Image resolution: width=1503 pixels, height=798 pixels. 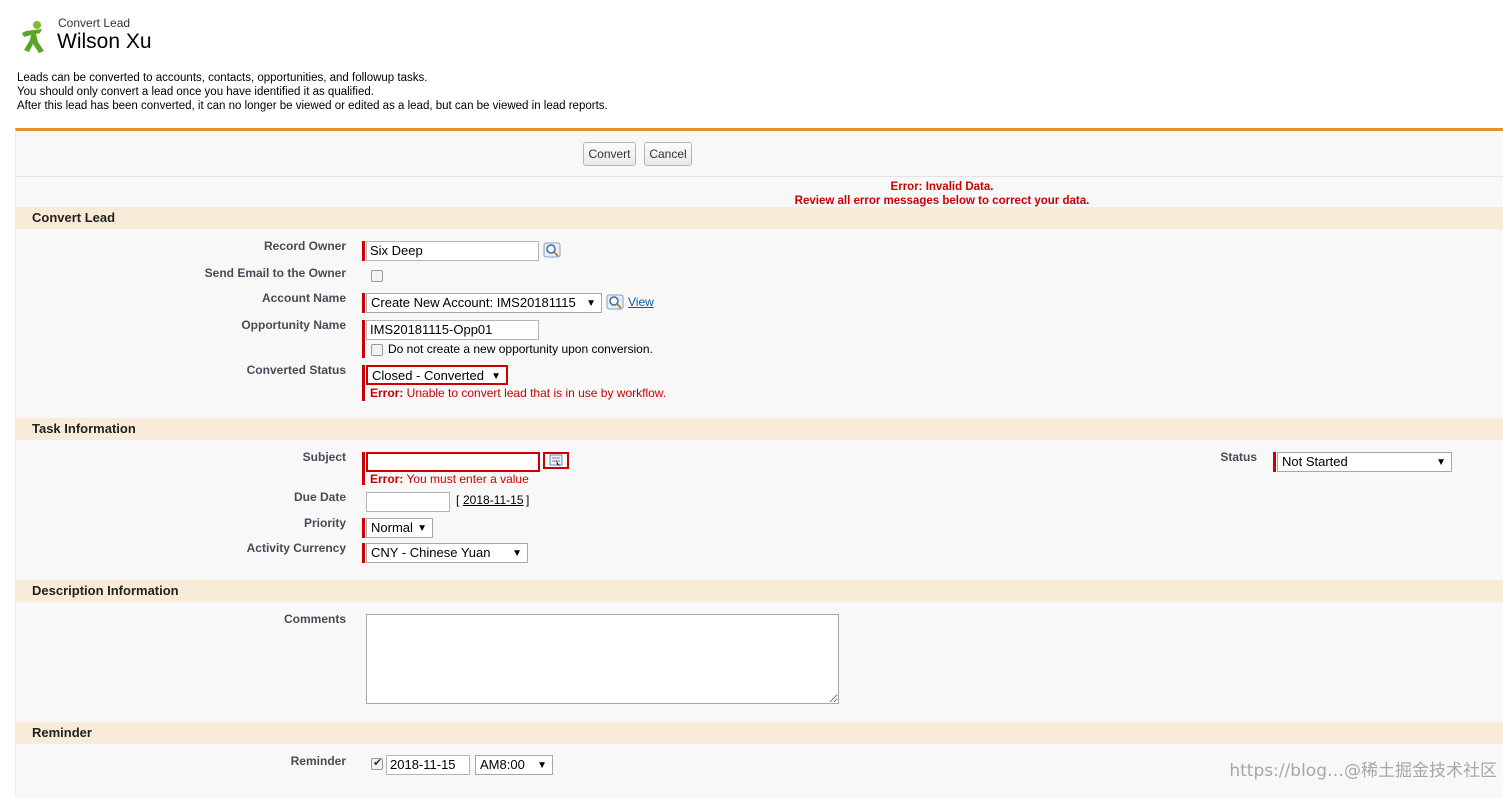 What do you see at coordinates (1315, 461) in the screenshot?
I see `status-value: Not Started` at bounding box center [1315, 461].